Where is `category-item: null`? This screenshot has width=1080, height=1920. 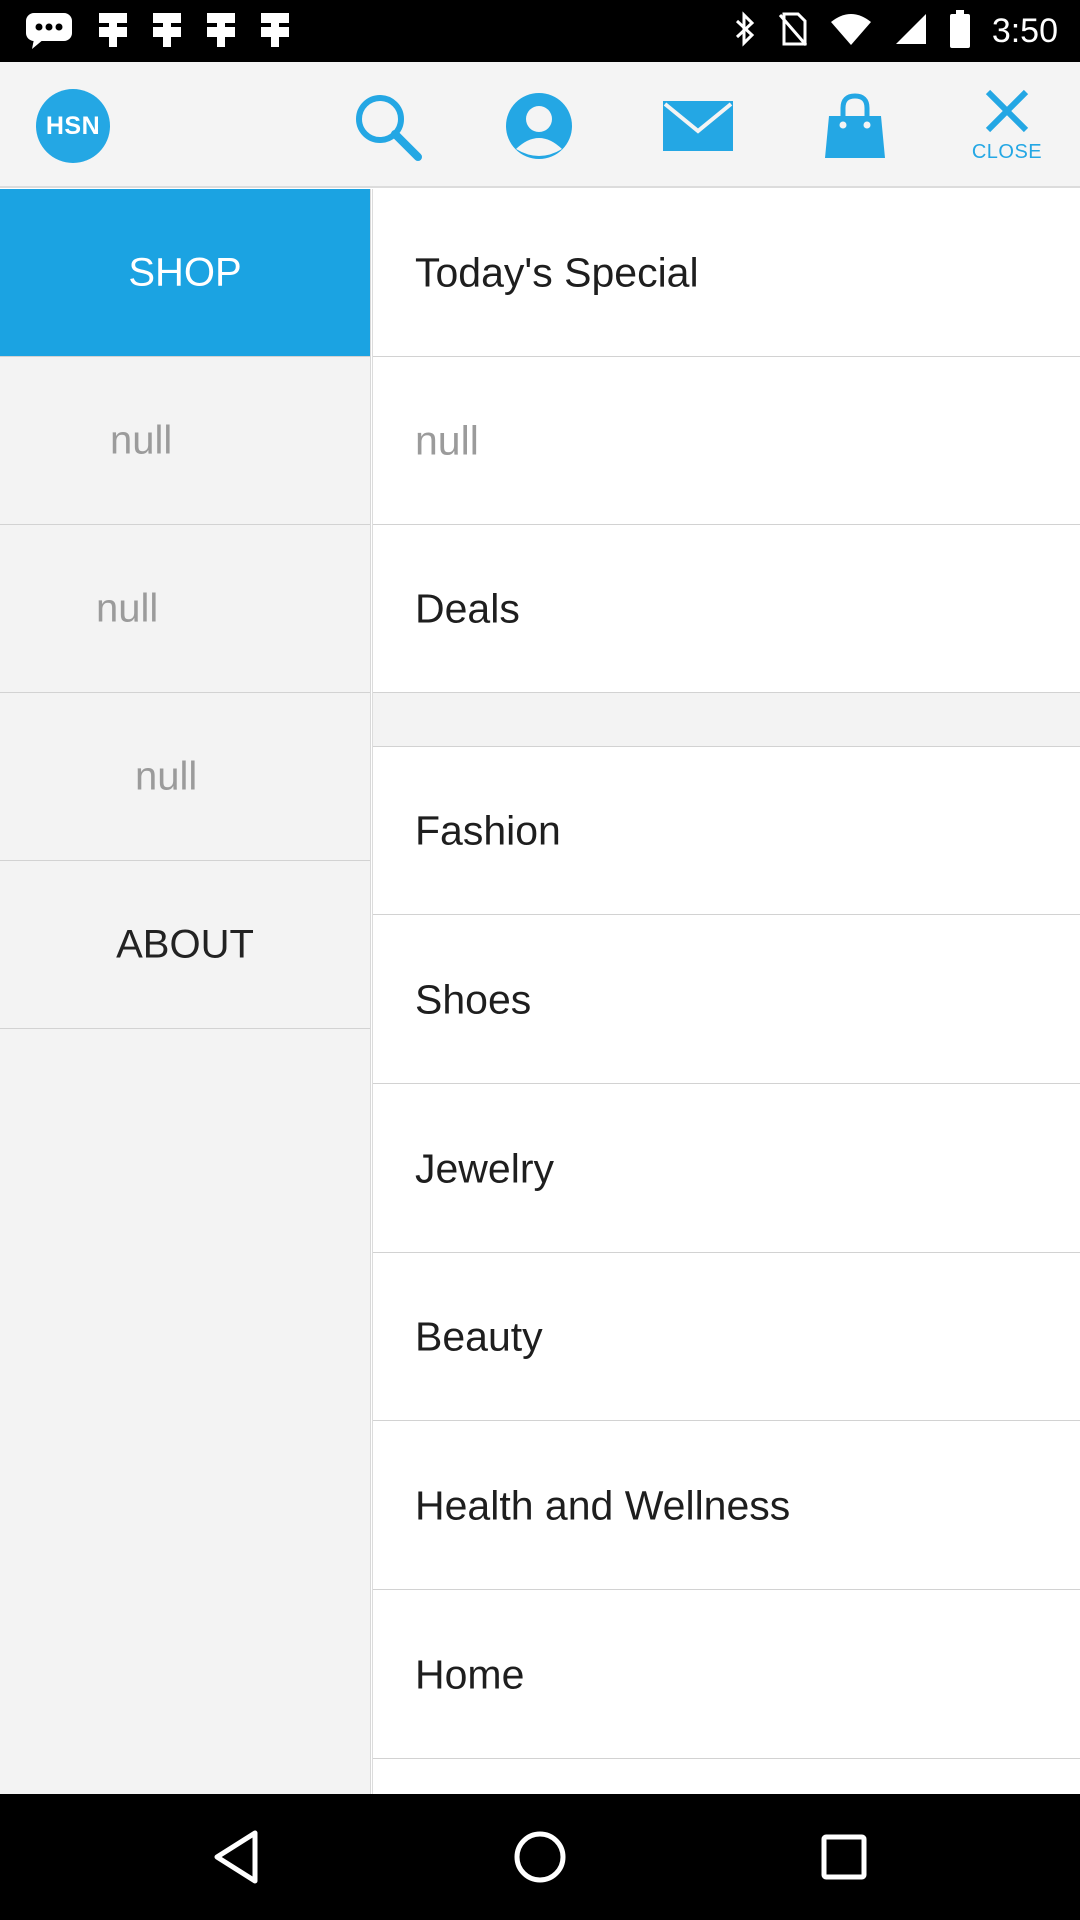 category-item: null is located at coordinates (726, 441).